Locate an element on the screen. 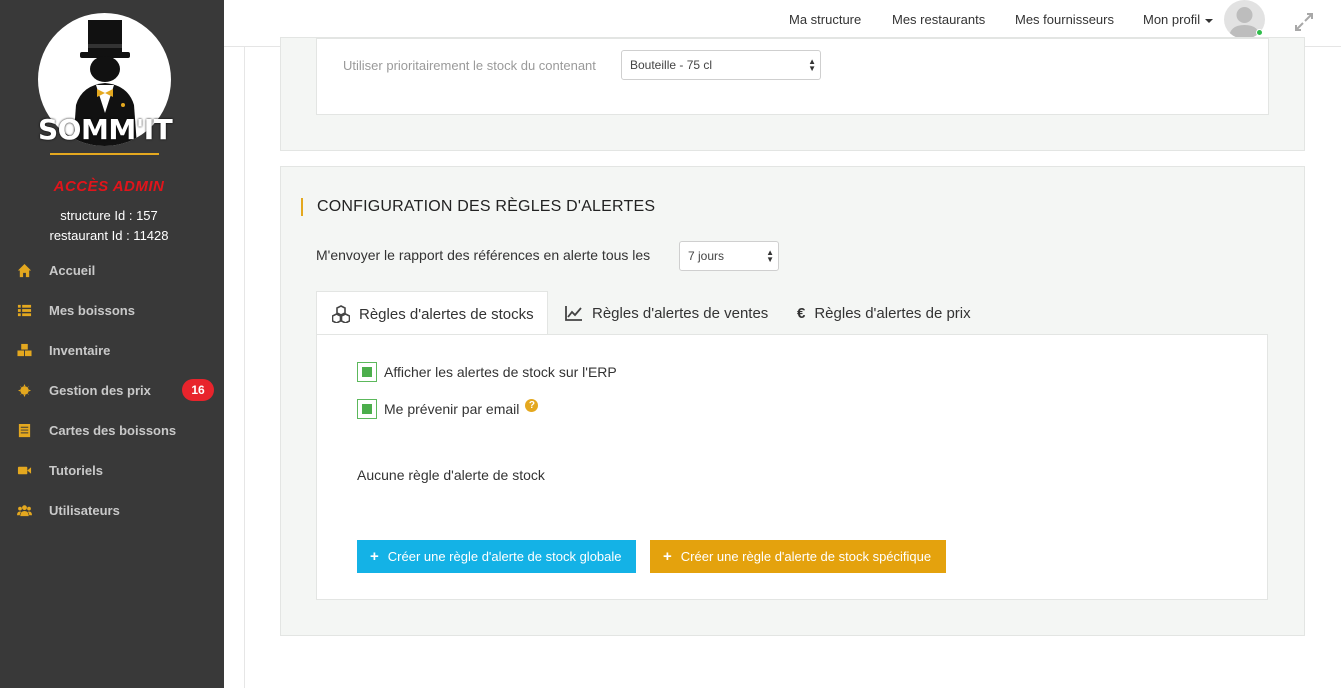 The image size is (1341, 688). profile-menu-label: Mon profil is located at coordinates (1172, 19).